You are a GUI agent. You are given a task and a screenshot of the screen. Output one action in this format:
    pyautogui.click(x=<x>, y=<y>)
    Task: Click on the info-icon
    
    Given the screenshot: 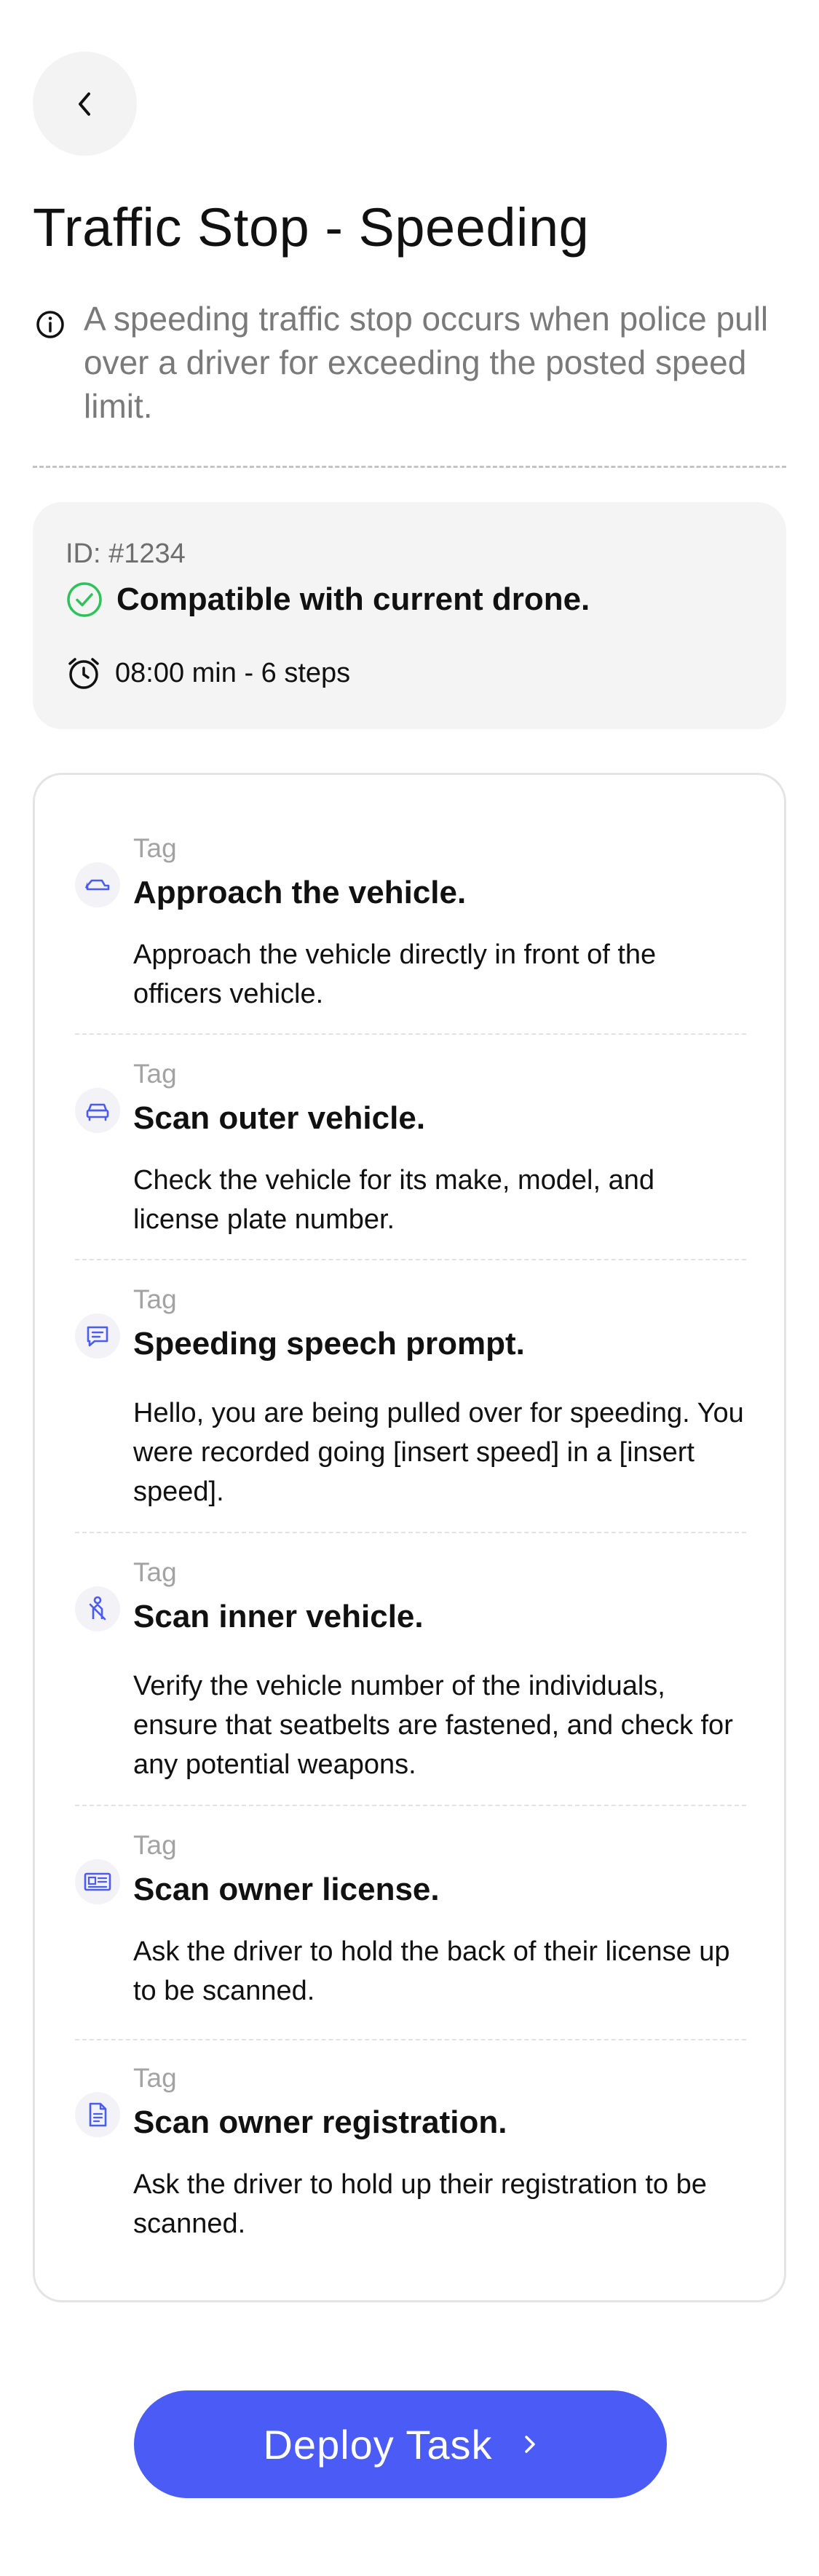 What is the action you would take?
    pyautogui.click(x=50, y=324)
    